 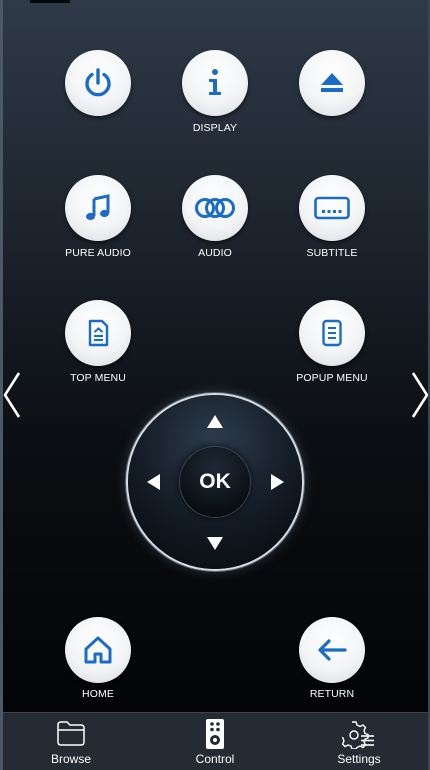 What do you see at coordinates (215, 128) in the screenshot?
I see `display-label: DISPLAY` at bounding box center [215, 128].